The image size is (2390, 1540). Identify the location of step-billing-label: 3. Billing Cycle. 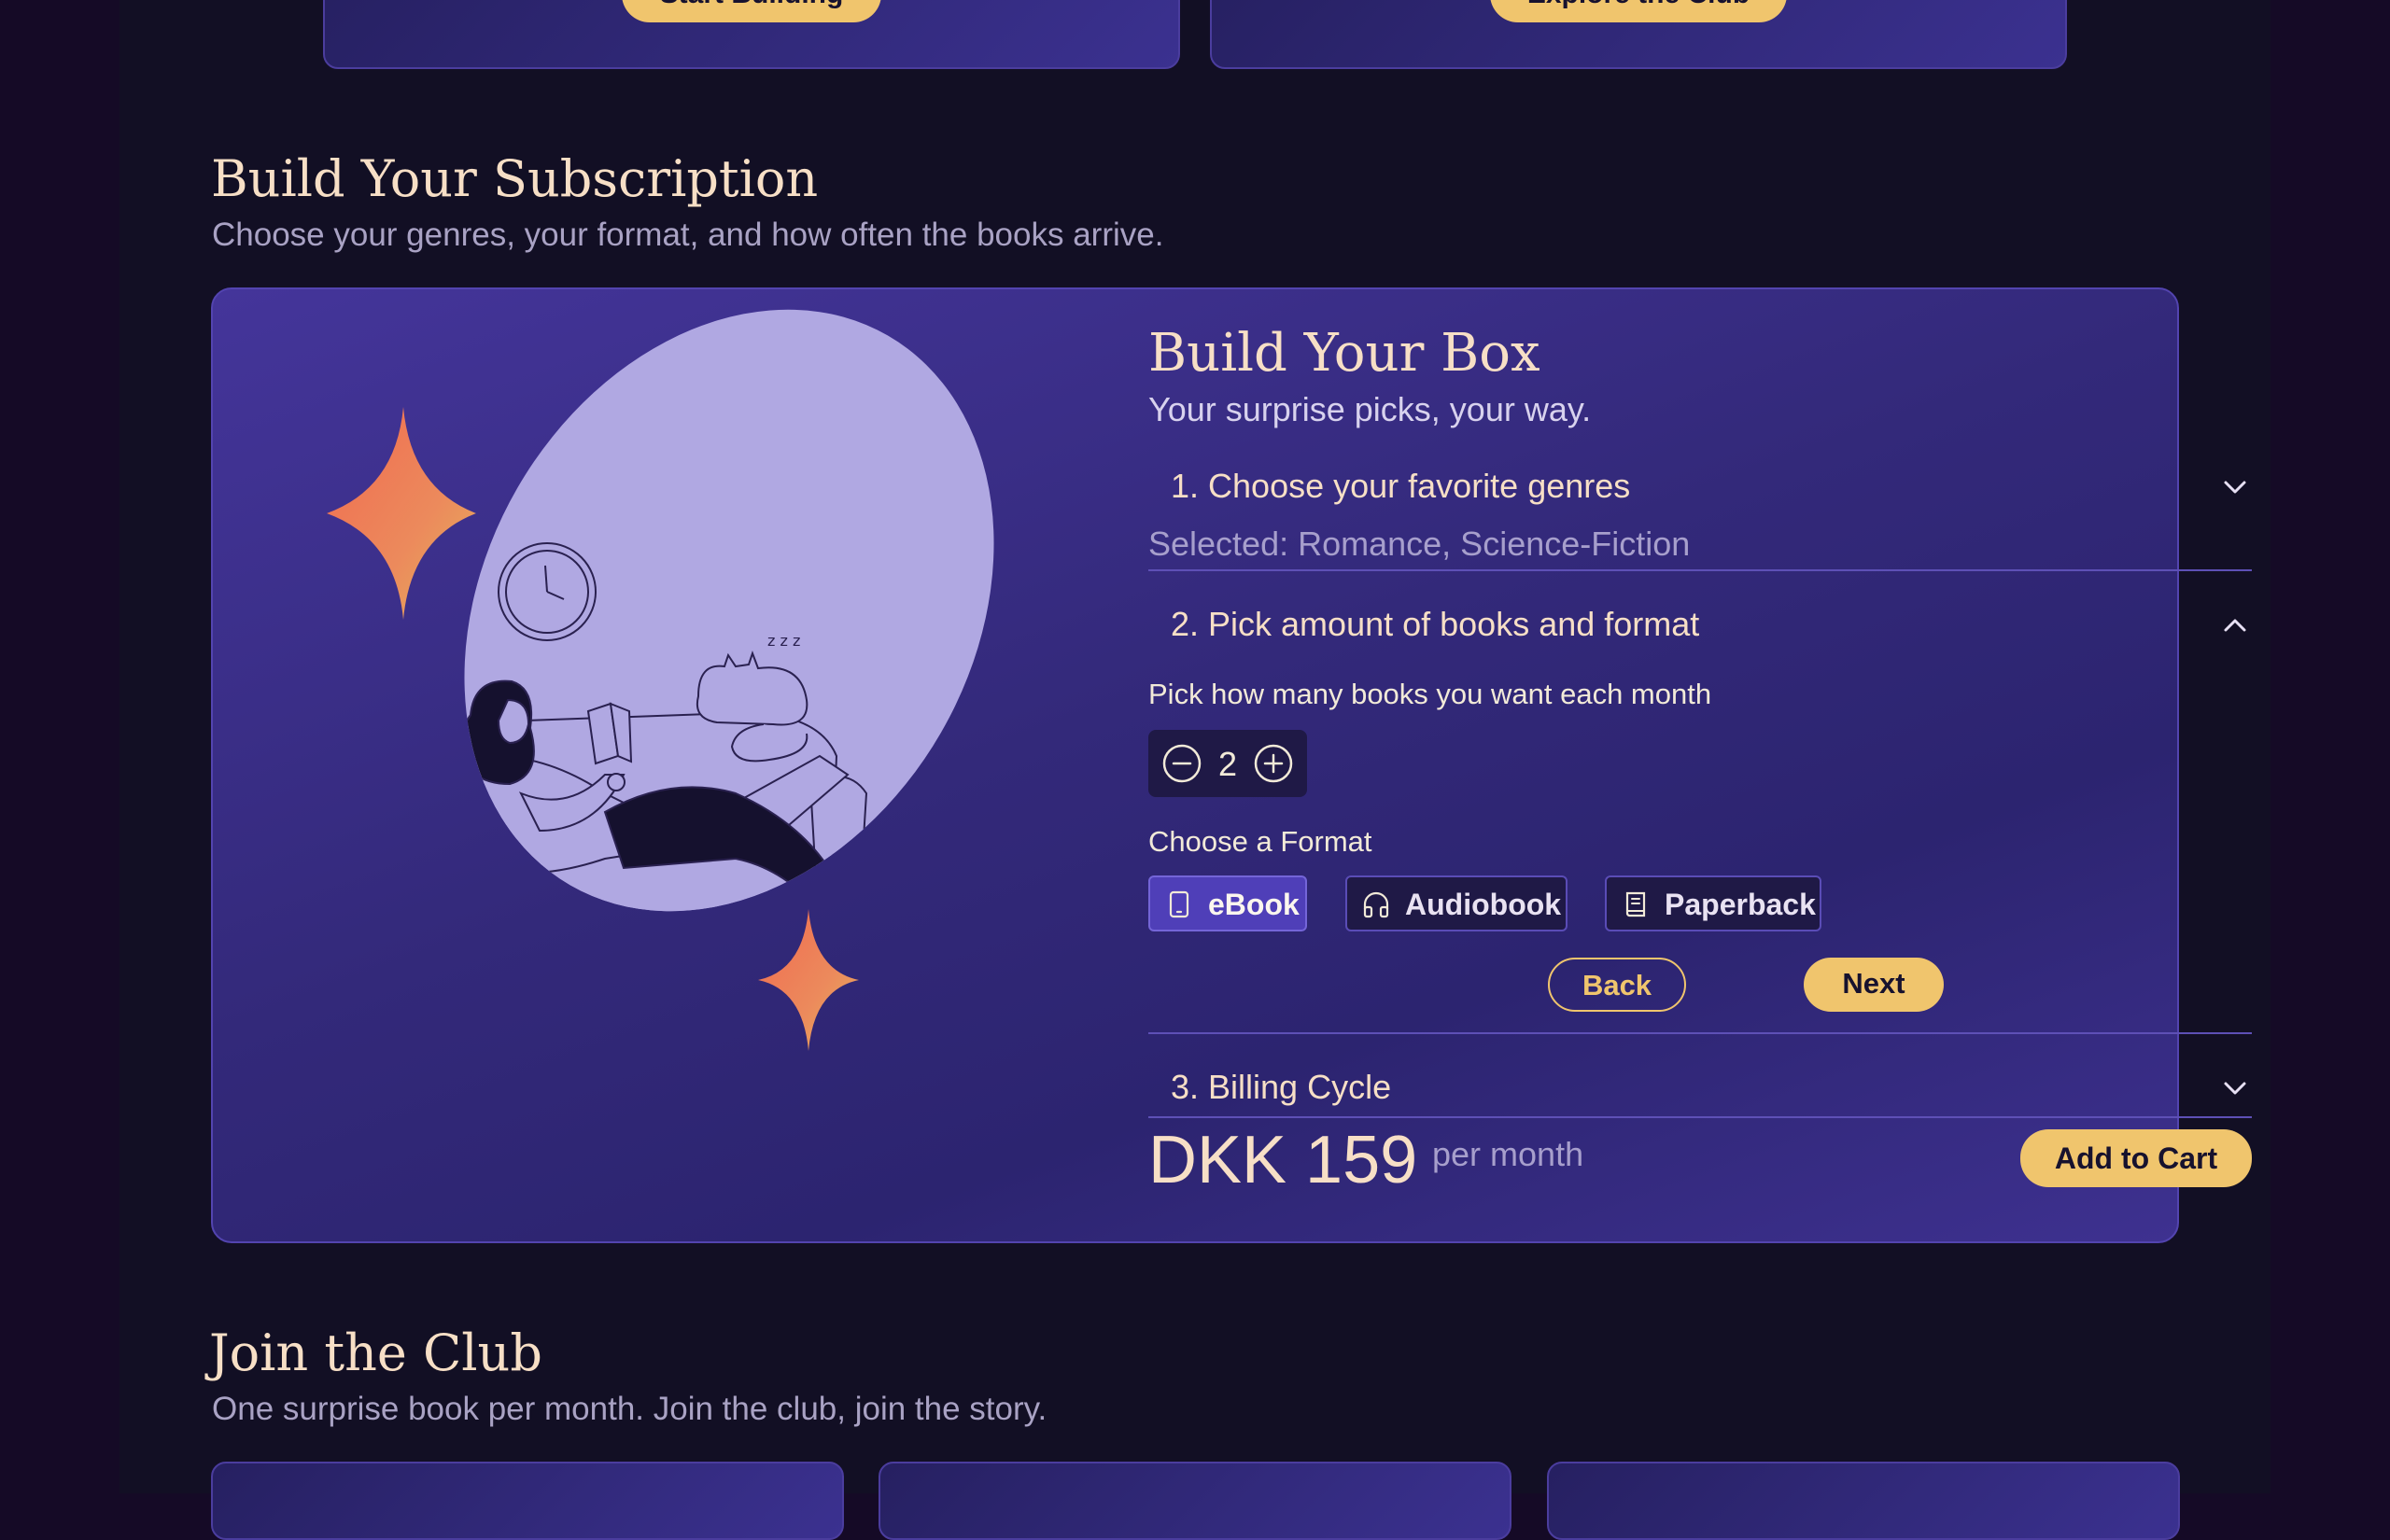
(1281, 1087).